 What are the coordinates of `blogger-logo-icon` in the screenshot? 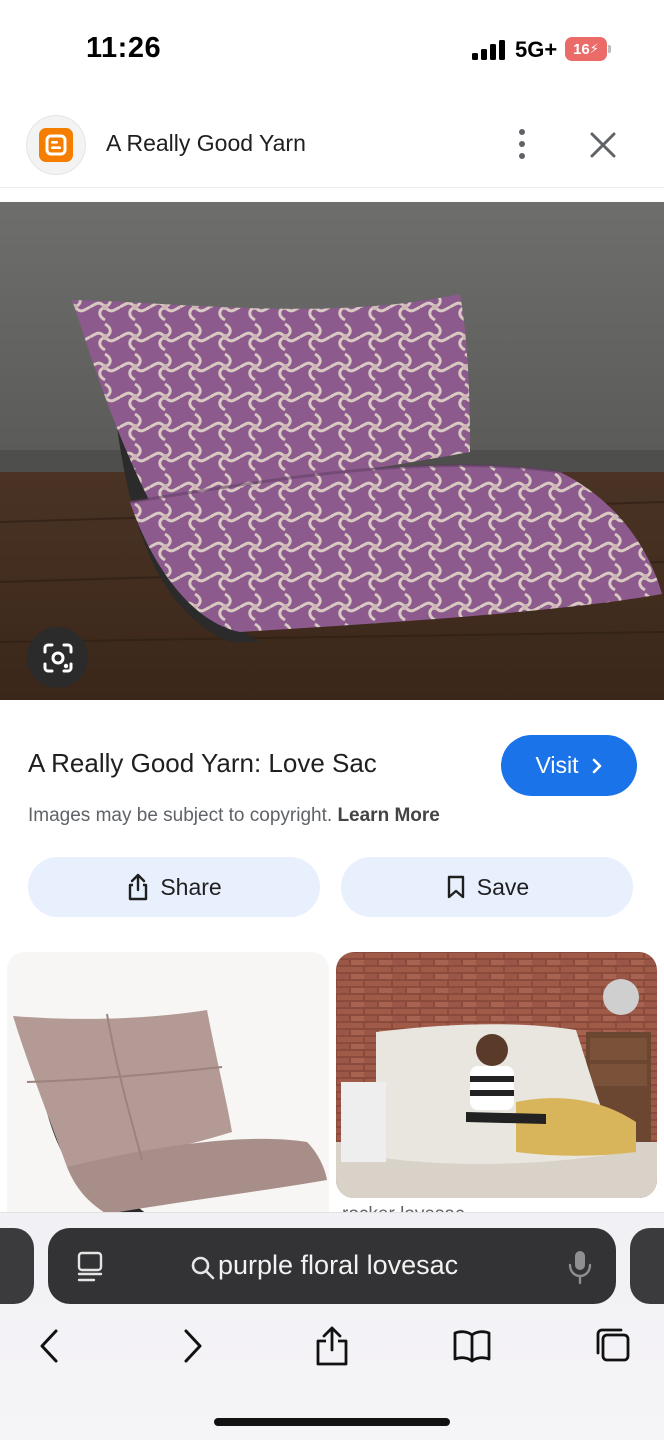 It's located at (56, 145).